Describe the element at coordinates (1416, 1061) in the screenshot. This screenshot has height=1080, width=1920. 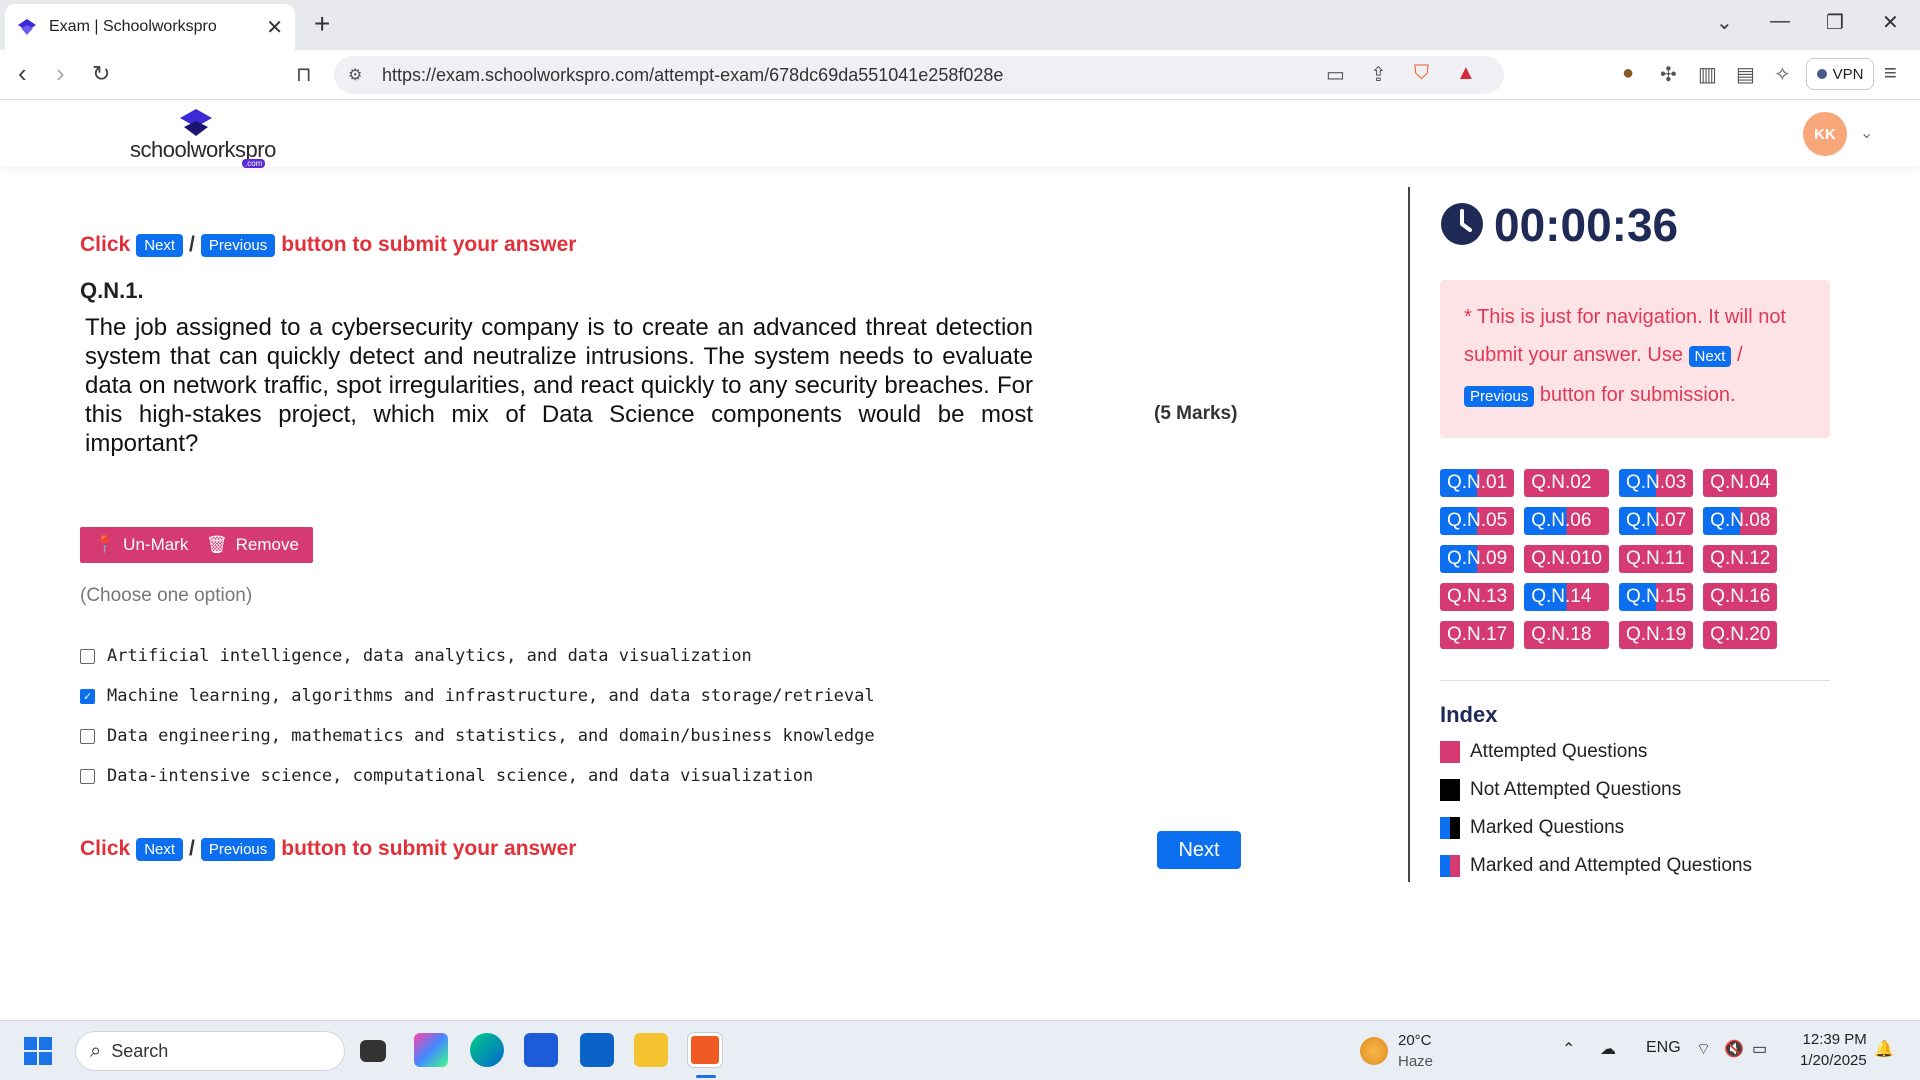
I see `weather-desc: Haze` at that location.